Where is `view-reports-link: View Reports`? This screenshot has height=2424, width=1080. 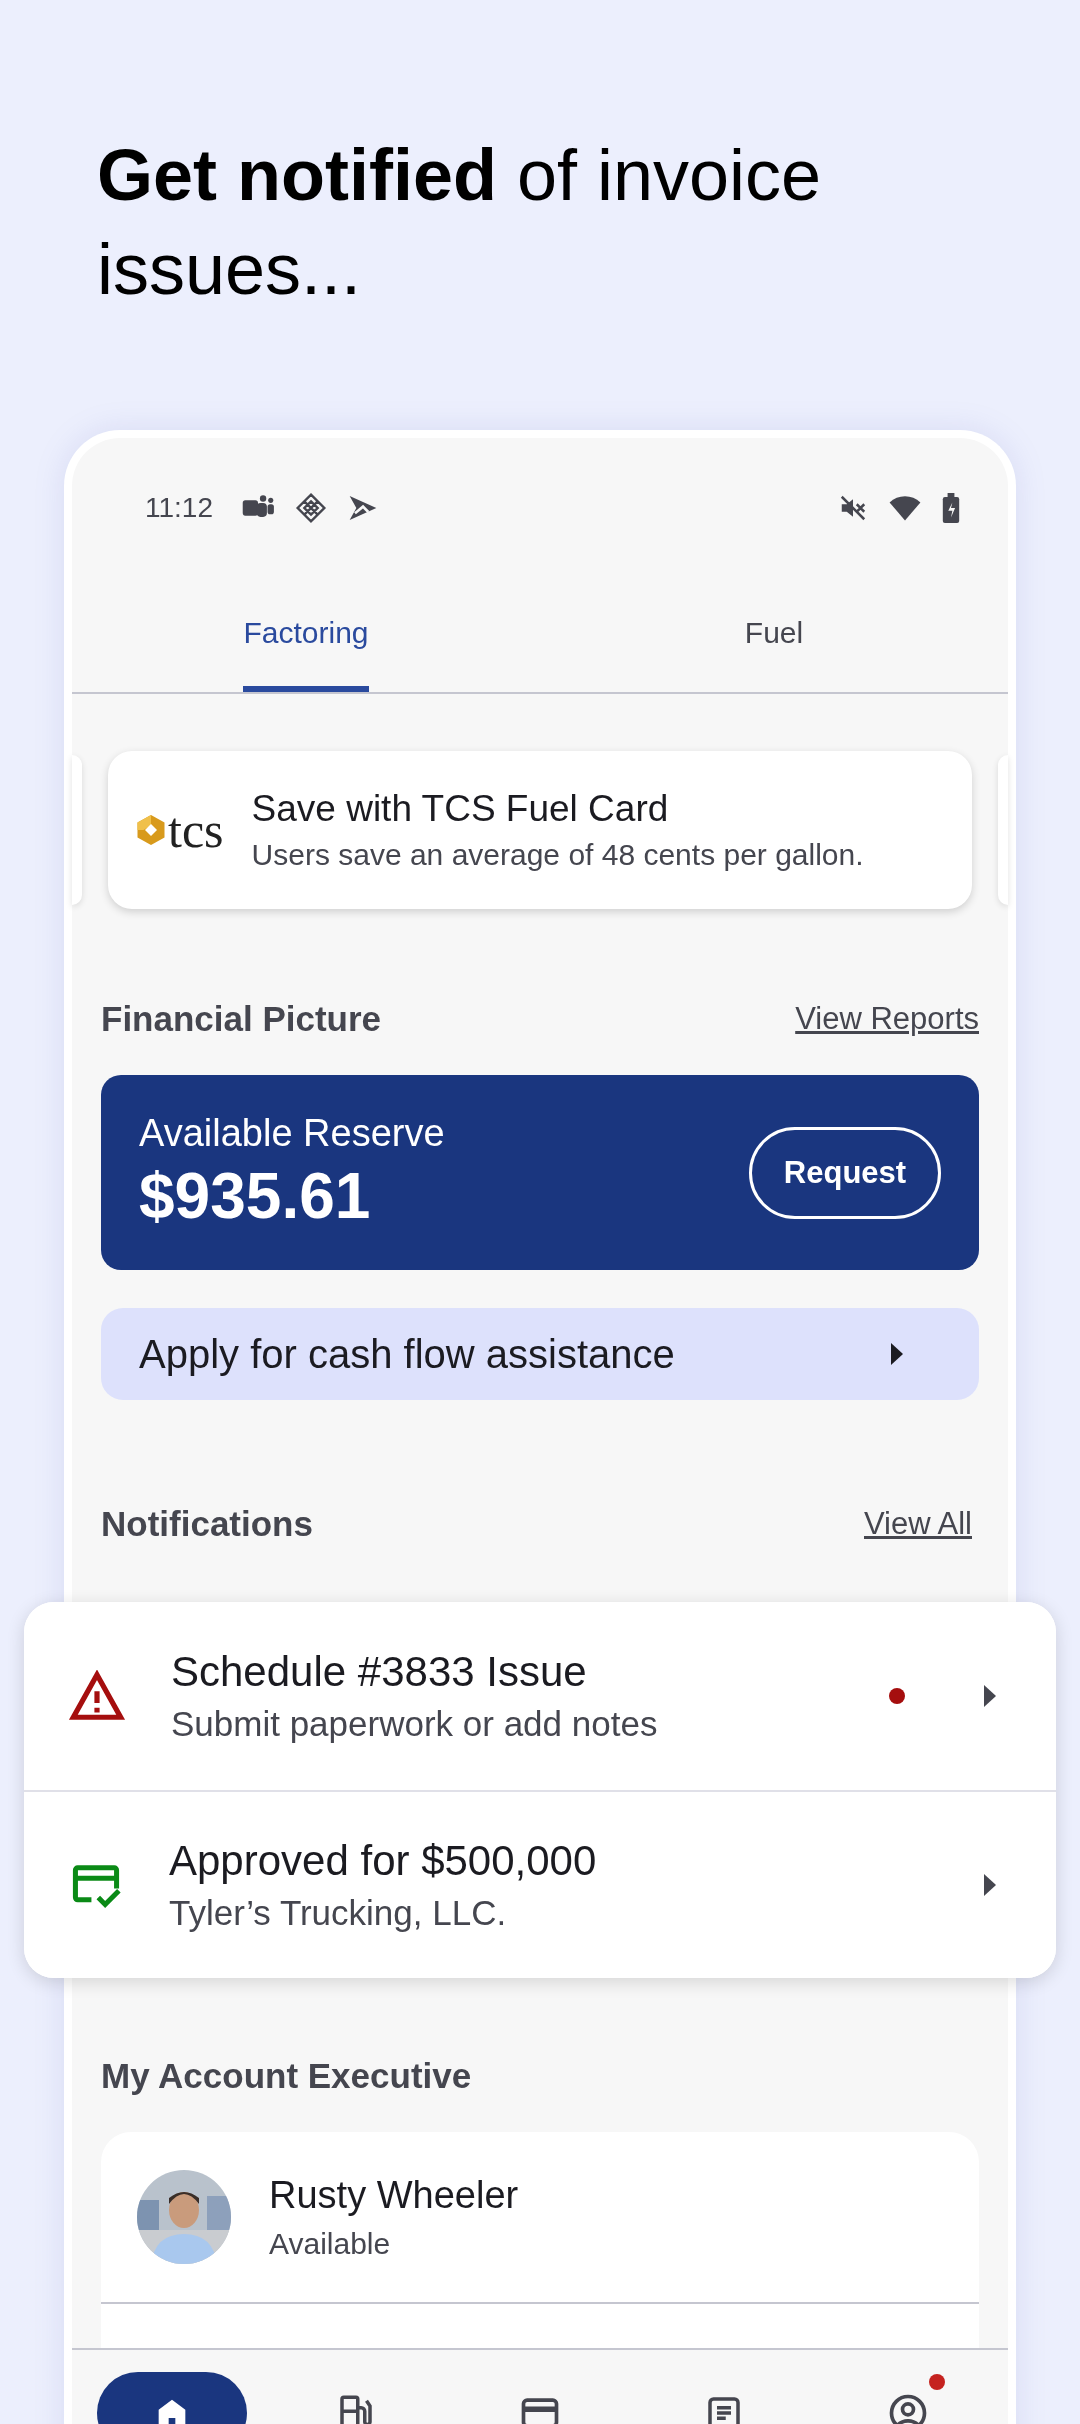
view-reports-link: View Reports is located at coordinates (887, 1019).